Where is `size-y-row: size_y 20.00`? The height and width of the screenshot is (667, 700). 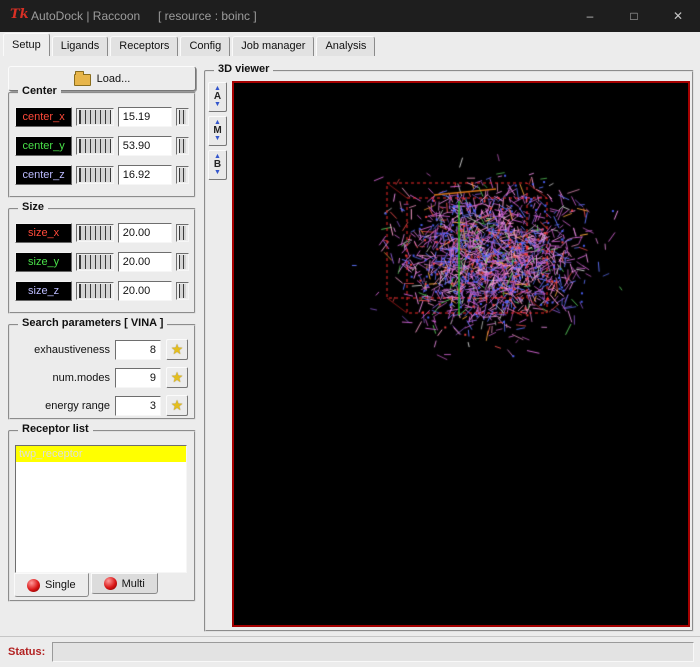 size-y-row: size_y 20.00 is located at coordinates (102, 262).